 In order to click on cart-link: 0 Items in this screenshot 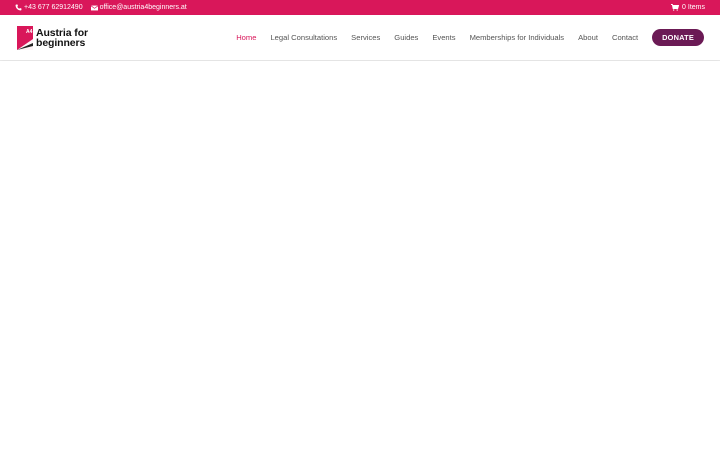, I will do `click(688, 7)`.